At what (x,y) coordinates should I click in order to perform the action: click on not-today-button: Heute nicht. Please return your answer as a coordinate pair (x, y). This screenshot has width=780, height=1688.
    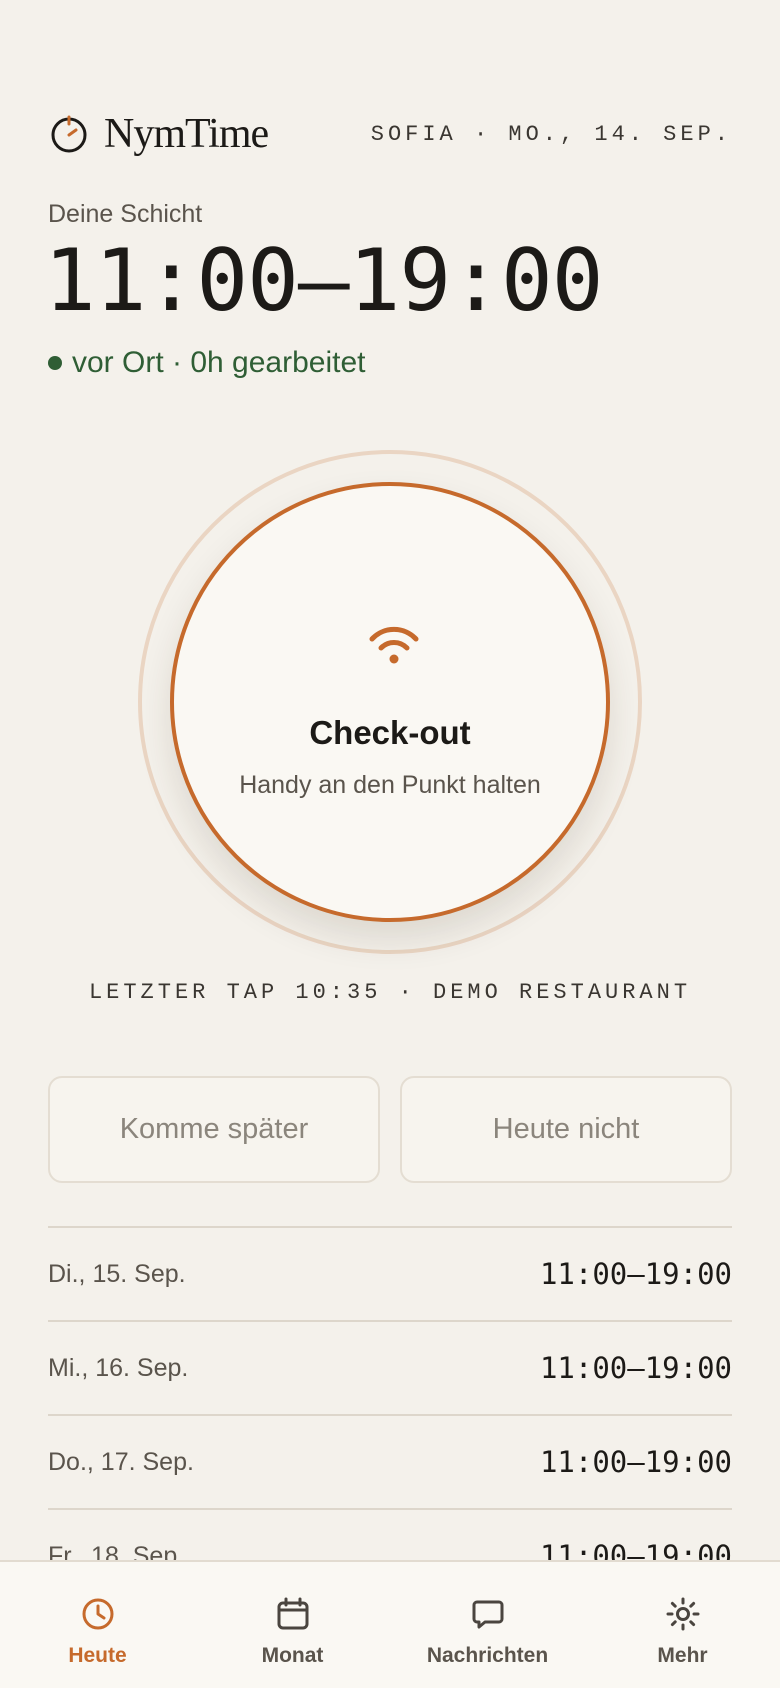
    Looking at the image, I should click on (566, 1129).